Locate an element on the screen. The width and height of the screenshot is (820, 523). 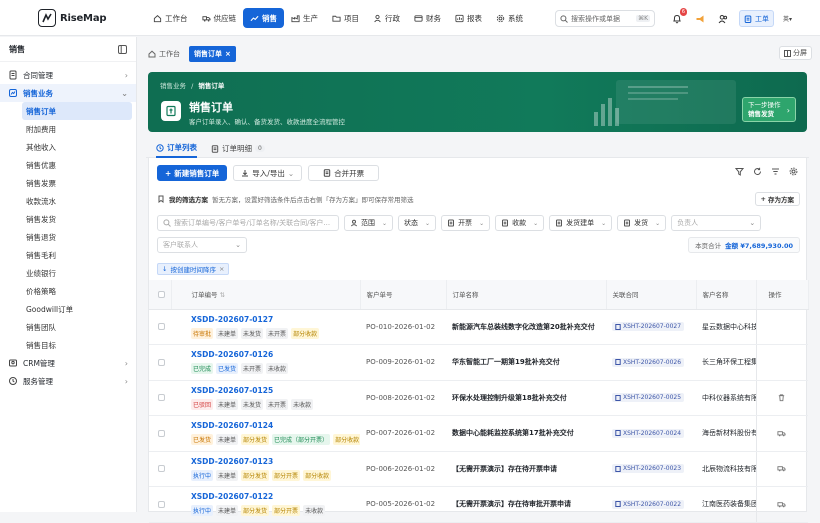
tab-order-list: 订单列表 is located at coordinates (176, 149).